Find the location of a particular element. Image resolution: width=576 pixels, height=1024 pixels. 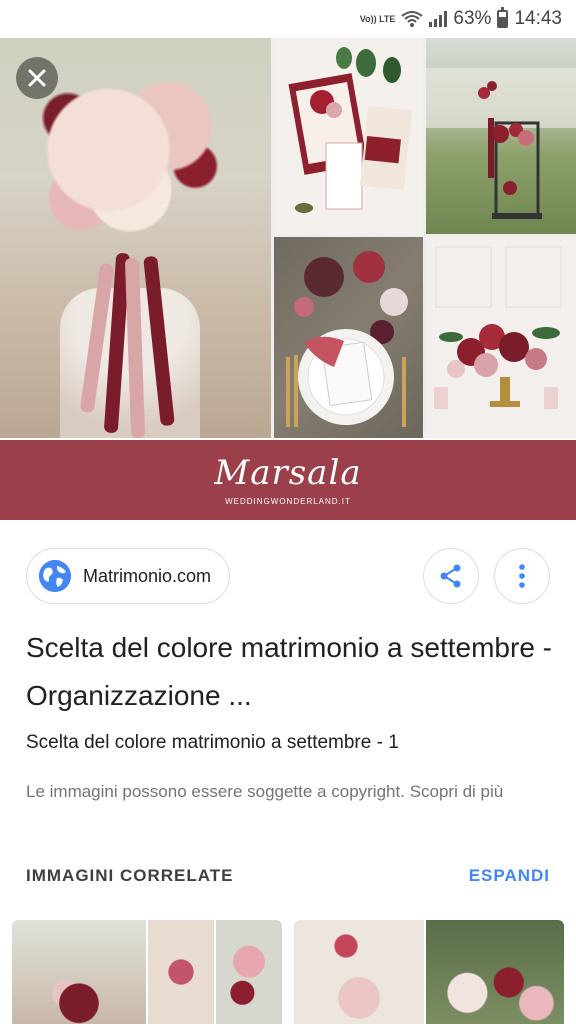

banner-subtitle: WEDDINGWONDERLAND.IT is located at coordinates (288, 501).